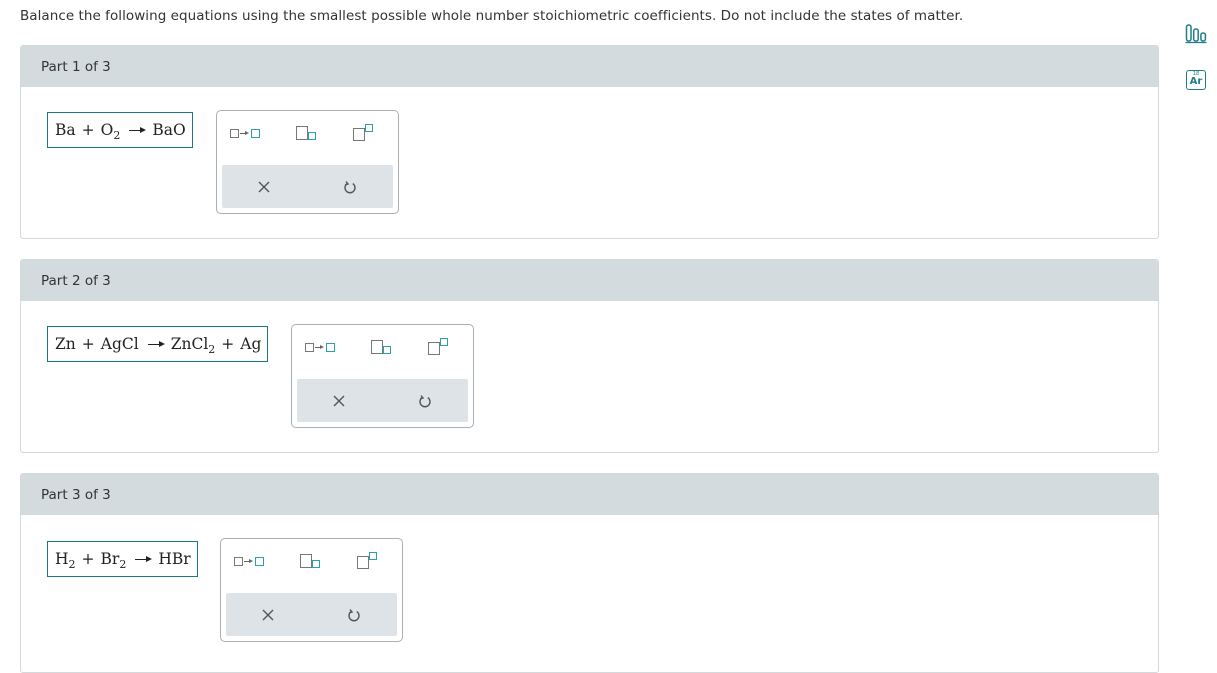  I want to click on periodic-table-button: 18 Ar, so click(1196, 80).